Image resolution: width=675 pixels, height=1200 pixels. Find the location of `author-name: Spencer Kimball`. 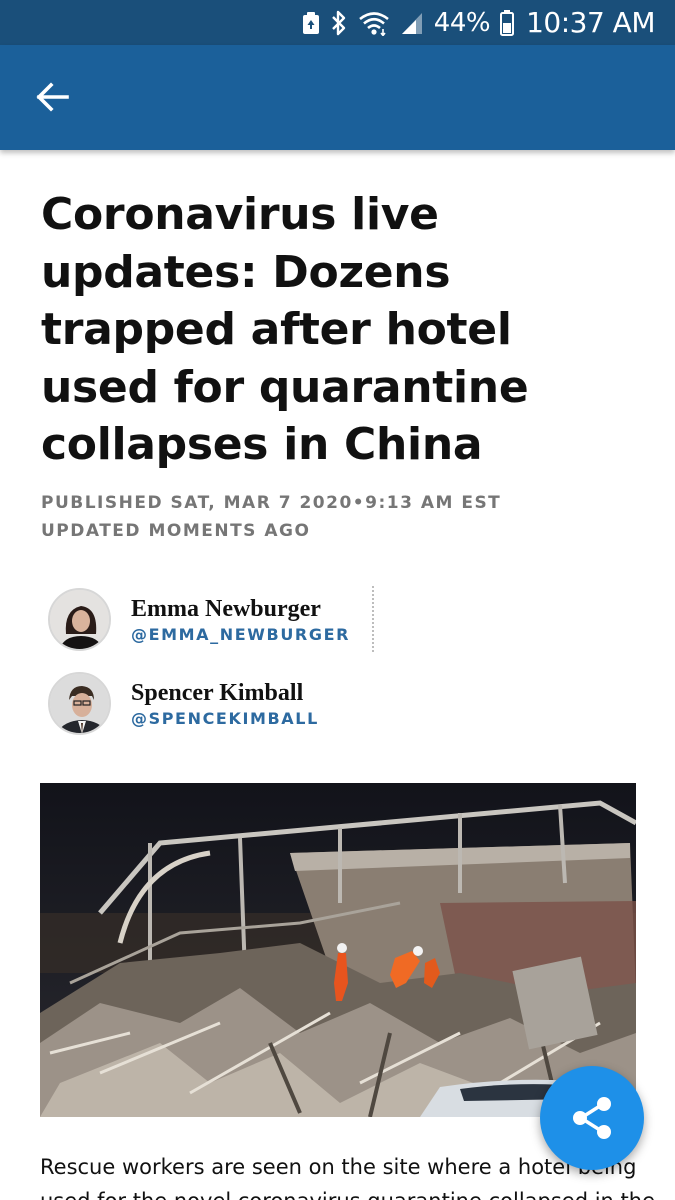

author-name: Spencer Kimball is located at coordinates (225, 693).